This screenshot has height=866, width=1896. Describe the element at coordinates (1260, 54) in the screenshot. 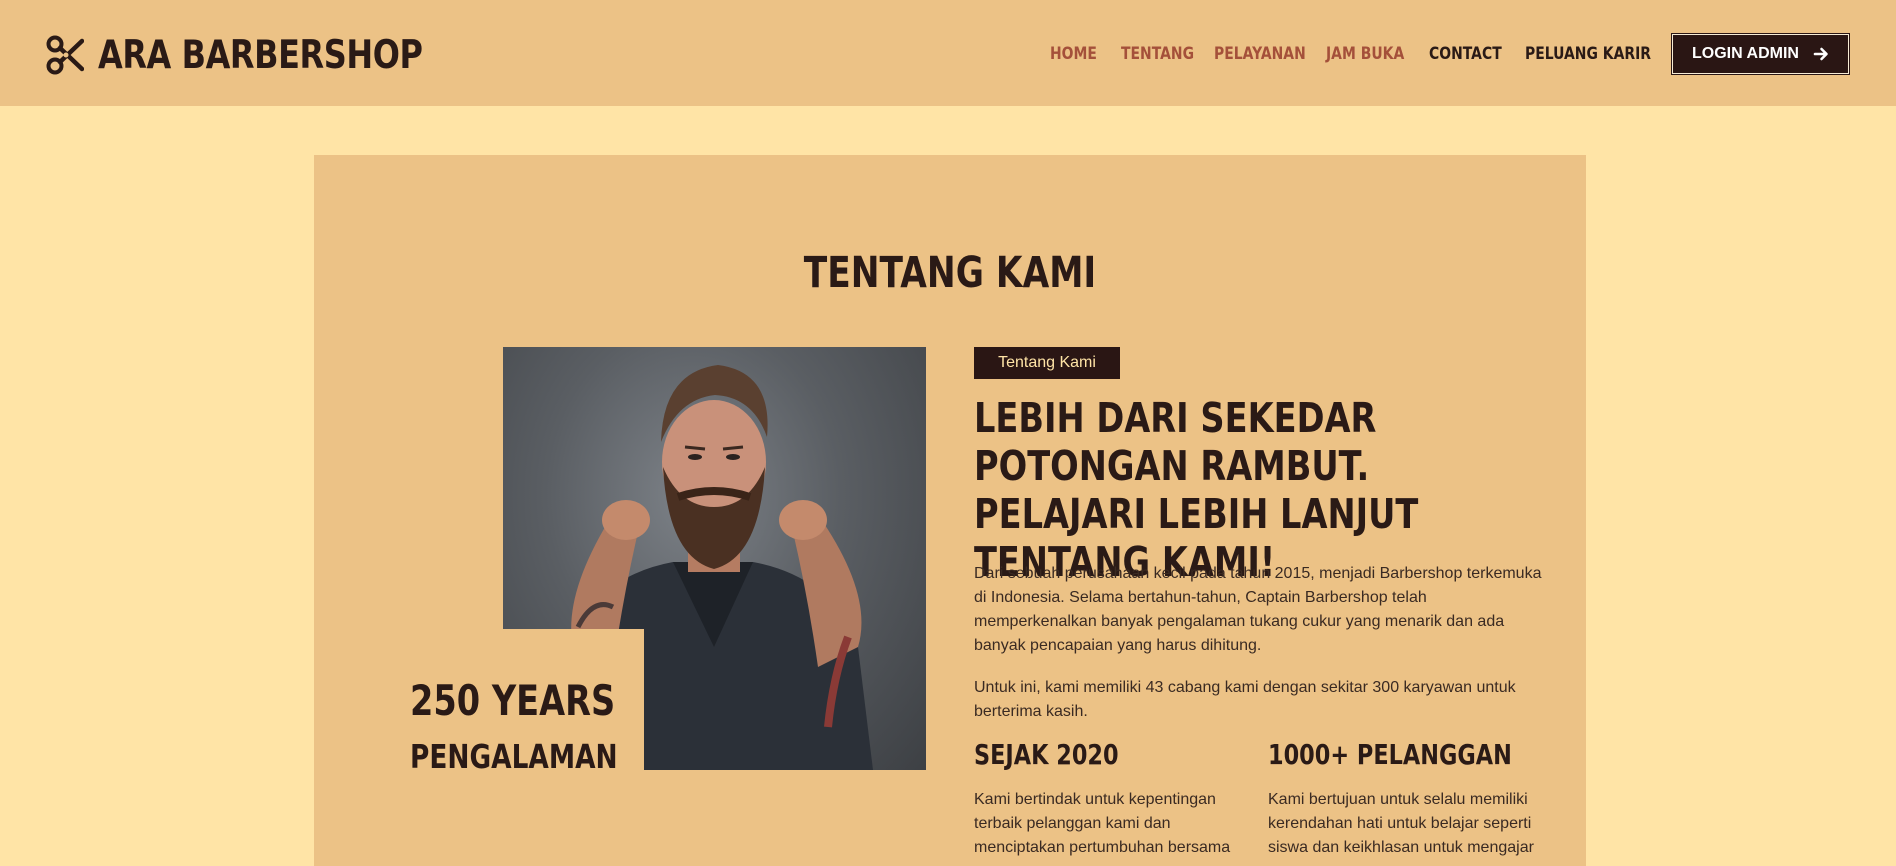

I see `nav-pelayanan: PELAYANAN` at that location.